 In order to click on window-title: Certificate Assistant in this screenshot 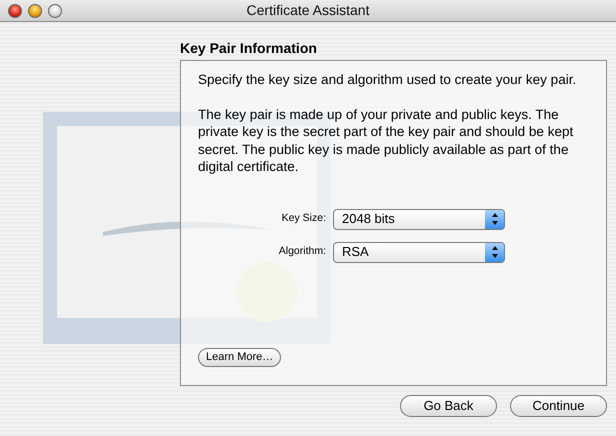, I will do `click(308, 10)`.